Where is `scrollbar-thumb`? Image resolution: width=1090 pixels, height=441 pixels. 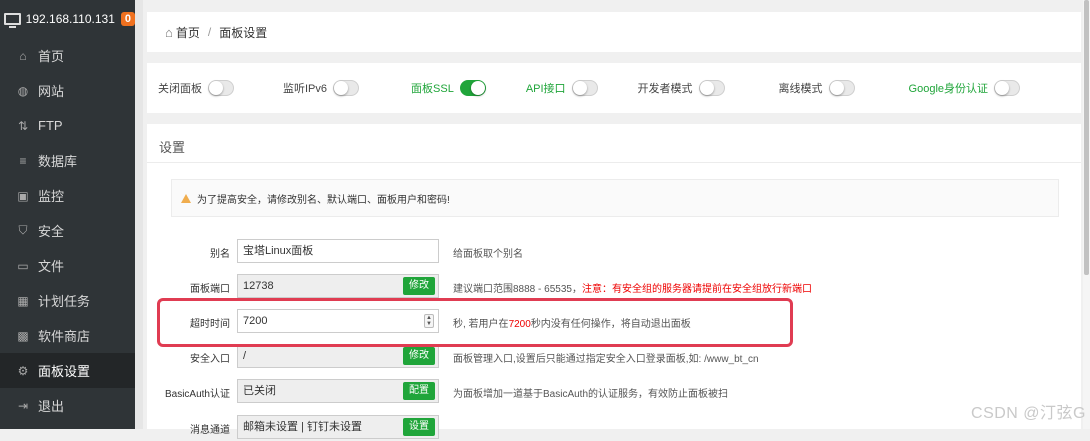
scrollbar-thumb is located at coordinates (1086, 137).